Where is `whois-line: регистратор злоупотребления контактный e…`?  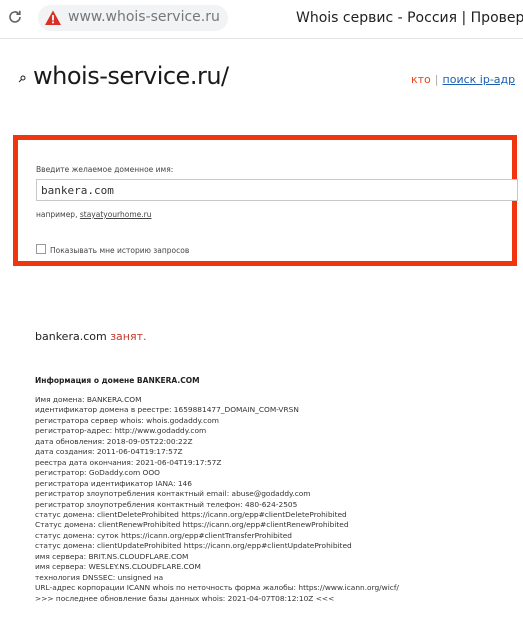 whois-line: регистратор злоупотребления контактный e… is located at coordinates (173, 494).